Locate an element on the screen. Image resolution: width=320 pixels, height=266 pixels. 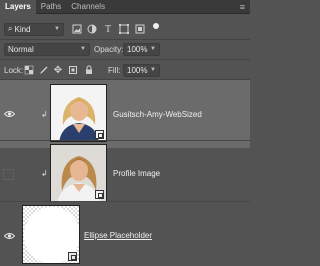
opacity-value: 100% is located at coordinates (137, 49).